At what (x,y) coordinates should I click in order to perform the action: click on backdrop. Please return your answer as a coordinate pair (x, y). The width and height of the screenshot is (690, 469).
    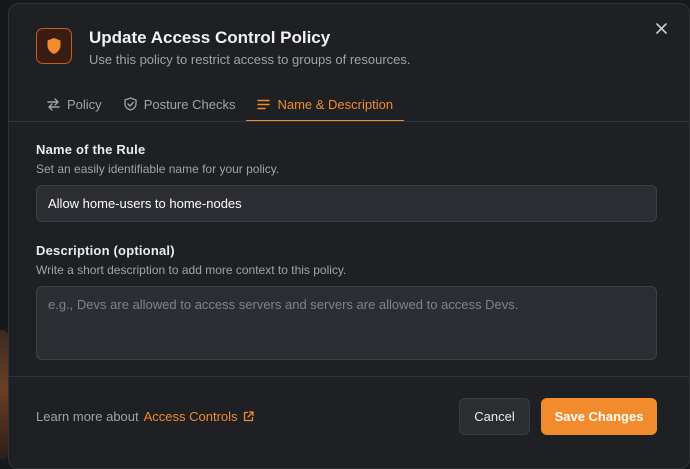
    Looking at the image, I should click on (4, 395).